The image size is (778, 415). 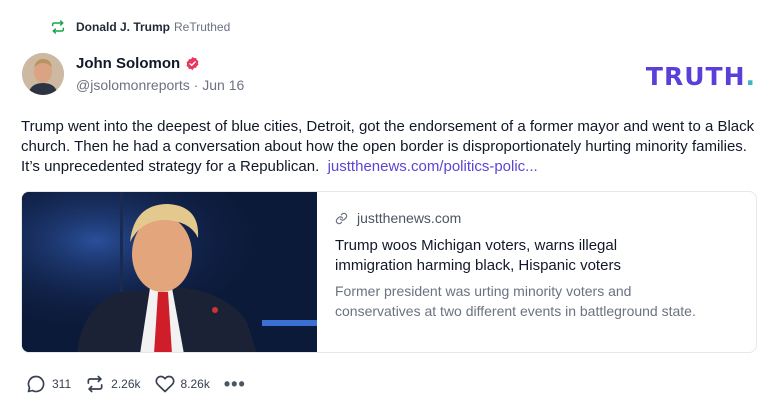 What do you see at coordinates (169, 272) in the screenshot?
I see `link-preview-image` at bounding box center [169, 272].